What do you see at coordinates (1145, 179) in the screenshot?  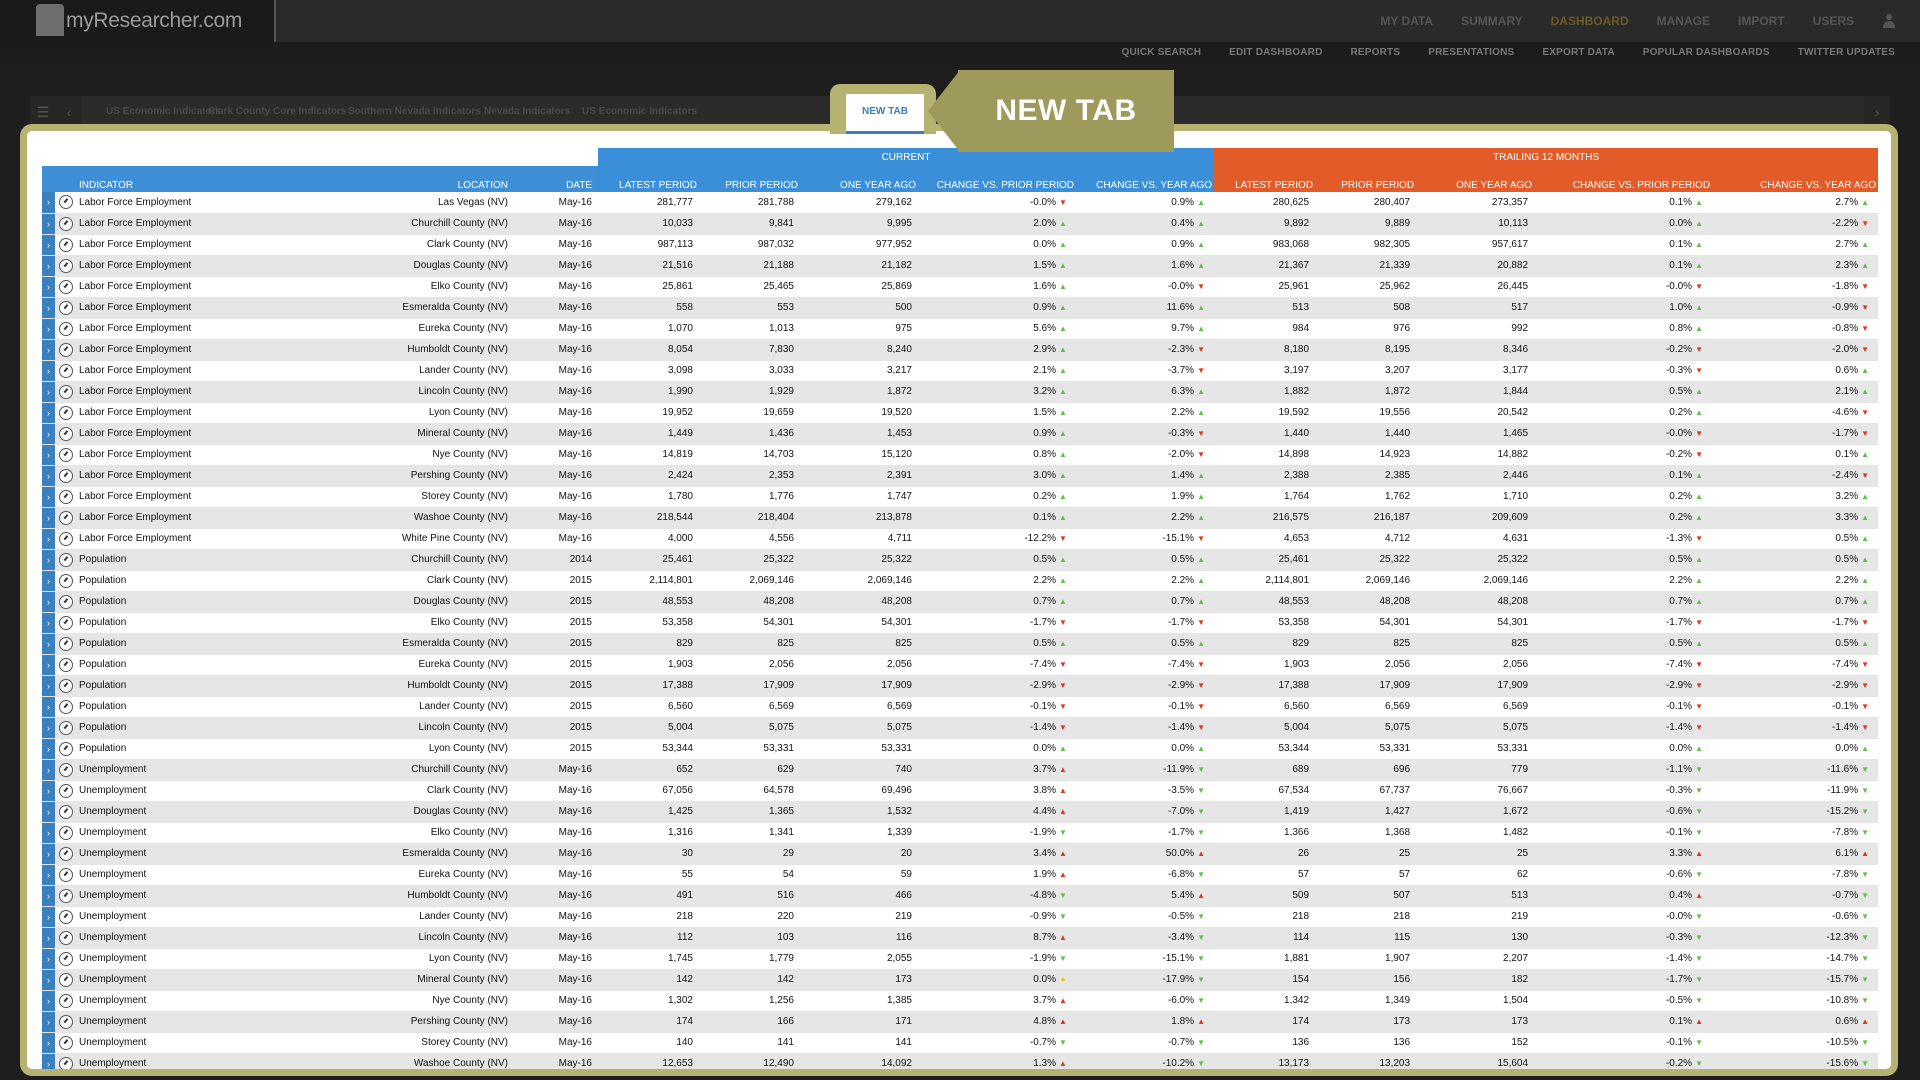 I see `col-chg-year-header: CHANGE VS. YEAR AGO` at bounding box center [1145, 179].